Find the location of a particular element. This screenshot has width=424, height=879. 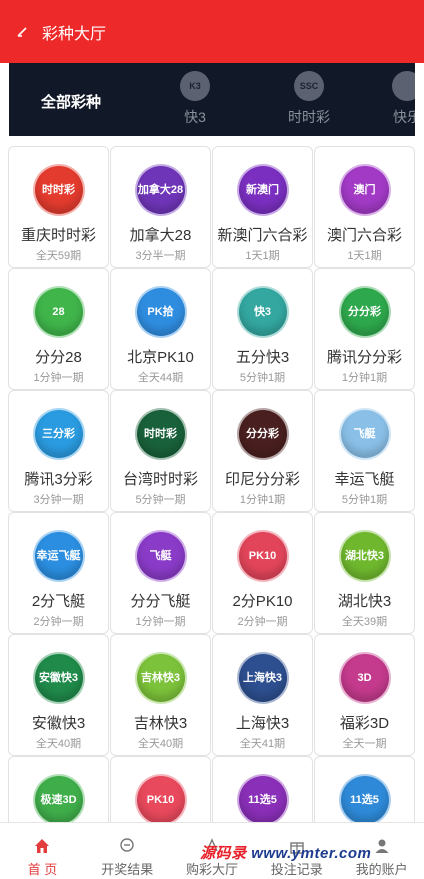

game-logo-icon: 幸运飞艇 is located at coordinates (58, 556).